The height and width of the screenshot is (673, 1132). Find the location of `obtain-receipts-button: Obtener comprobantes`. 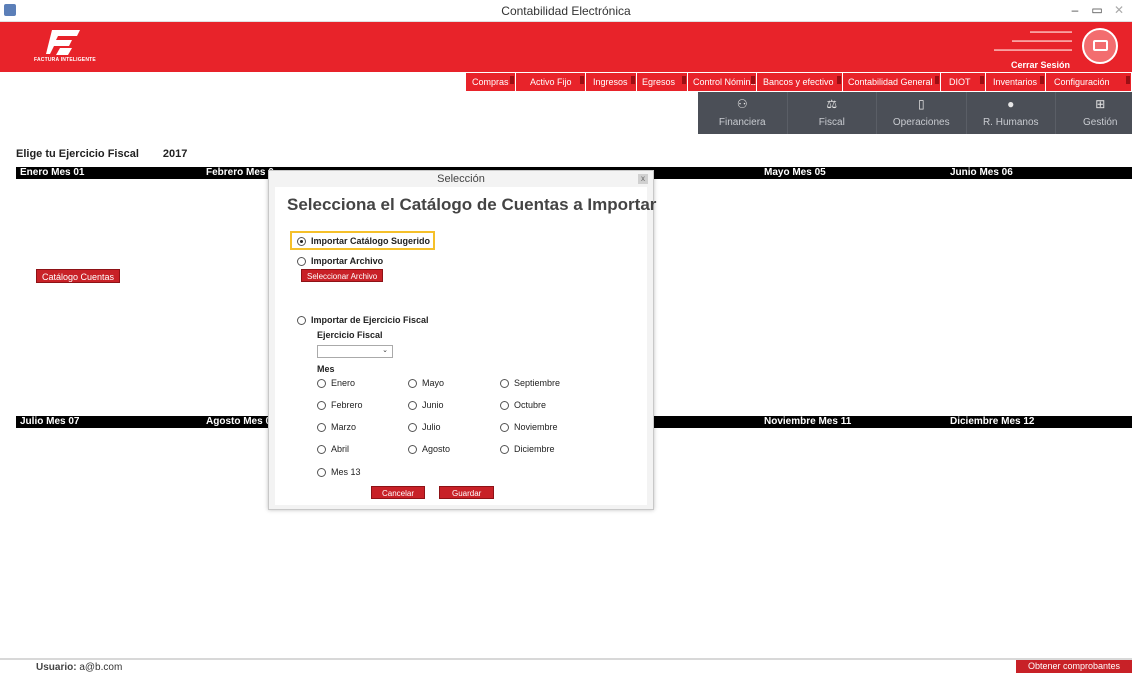

obtain-receipts-button: Obtener comprobantes is located at coordinates (1074, 666).